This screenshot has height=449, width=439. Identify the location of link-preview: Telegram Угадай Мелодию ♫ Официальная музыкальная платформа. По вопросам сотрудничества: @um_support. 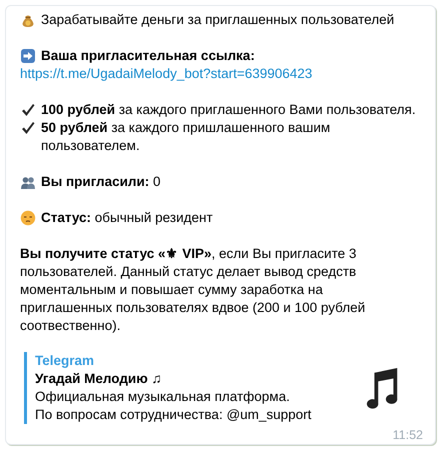
(223, 388).